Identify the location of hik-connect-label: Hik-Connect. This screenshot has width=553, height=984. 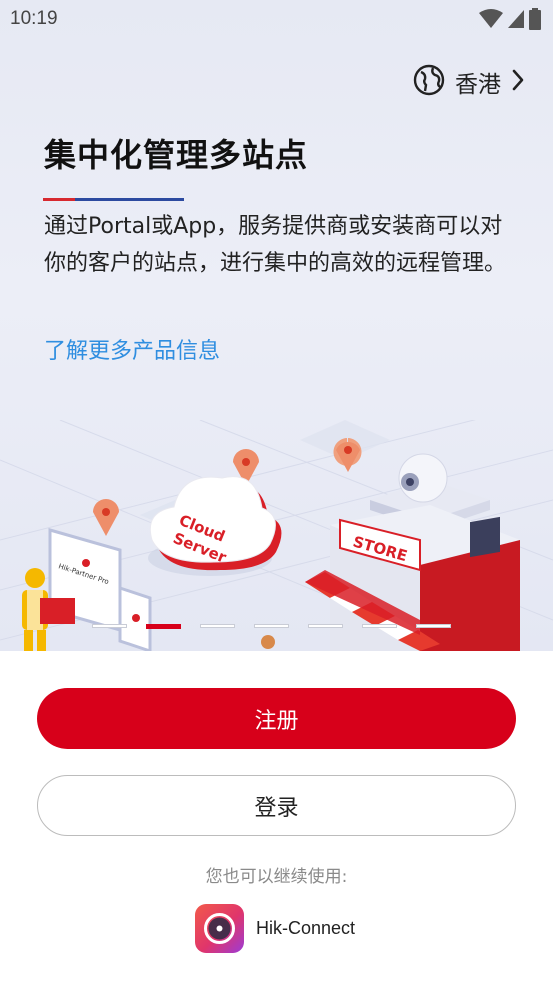
(306, 928).